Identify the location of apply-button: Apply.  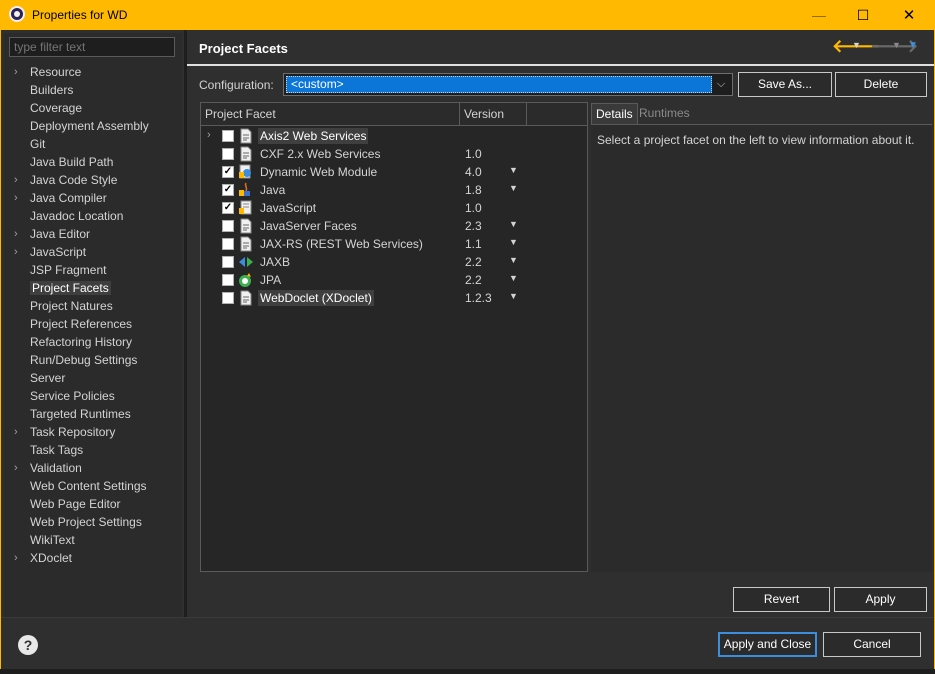
(880, 599).